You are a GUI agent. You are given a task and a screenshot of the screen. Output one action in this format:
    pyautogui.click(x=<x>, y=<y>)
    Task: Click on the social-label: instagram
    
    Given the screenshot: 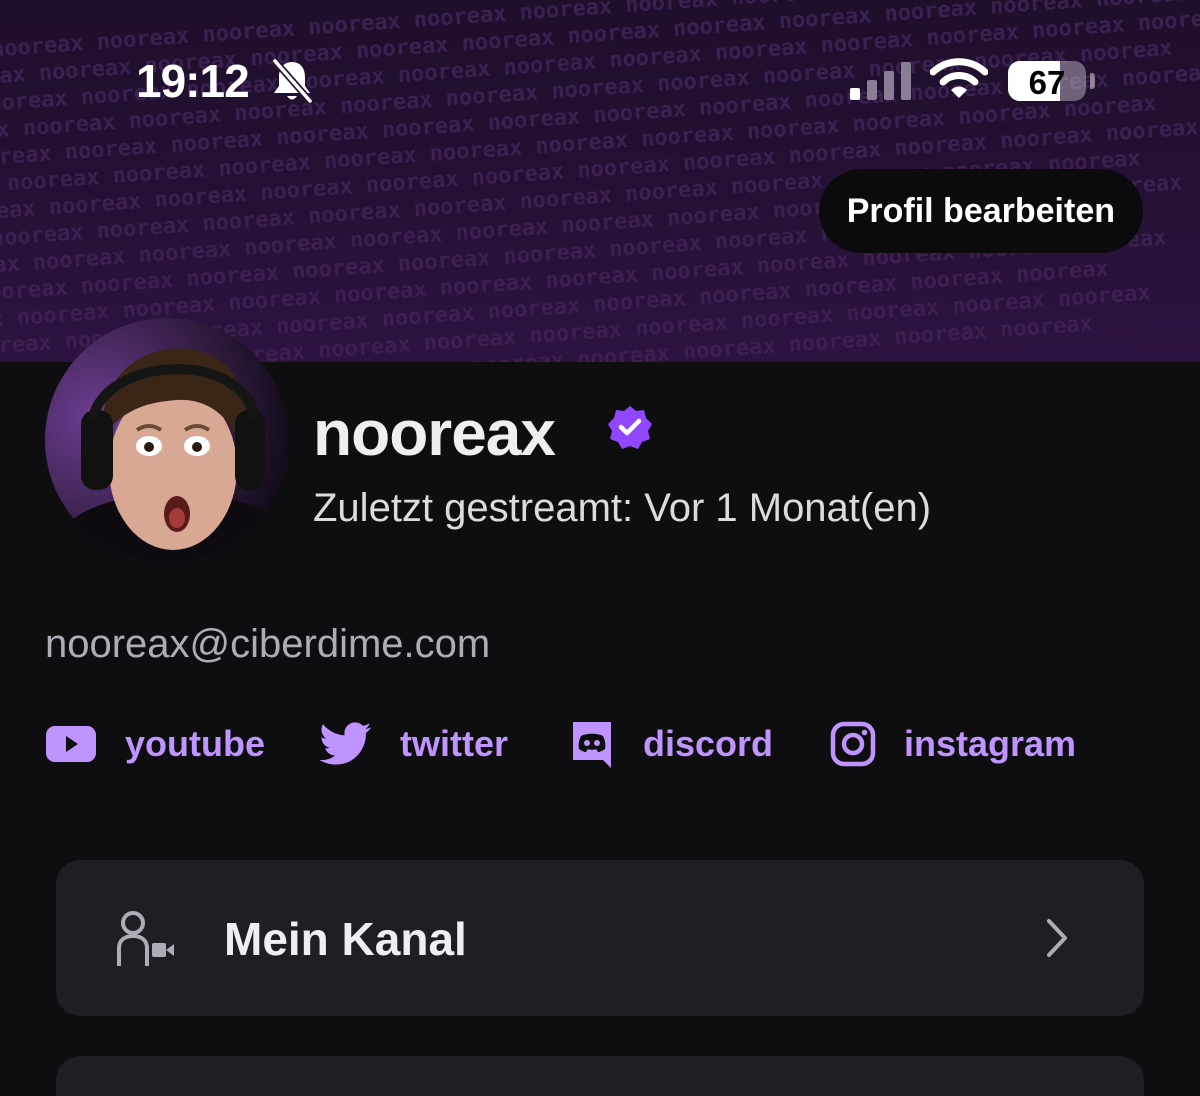 What is the action you would take?
    pyautogui.click(x=990, y=743)
    